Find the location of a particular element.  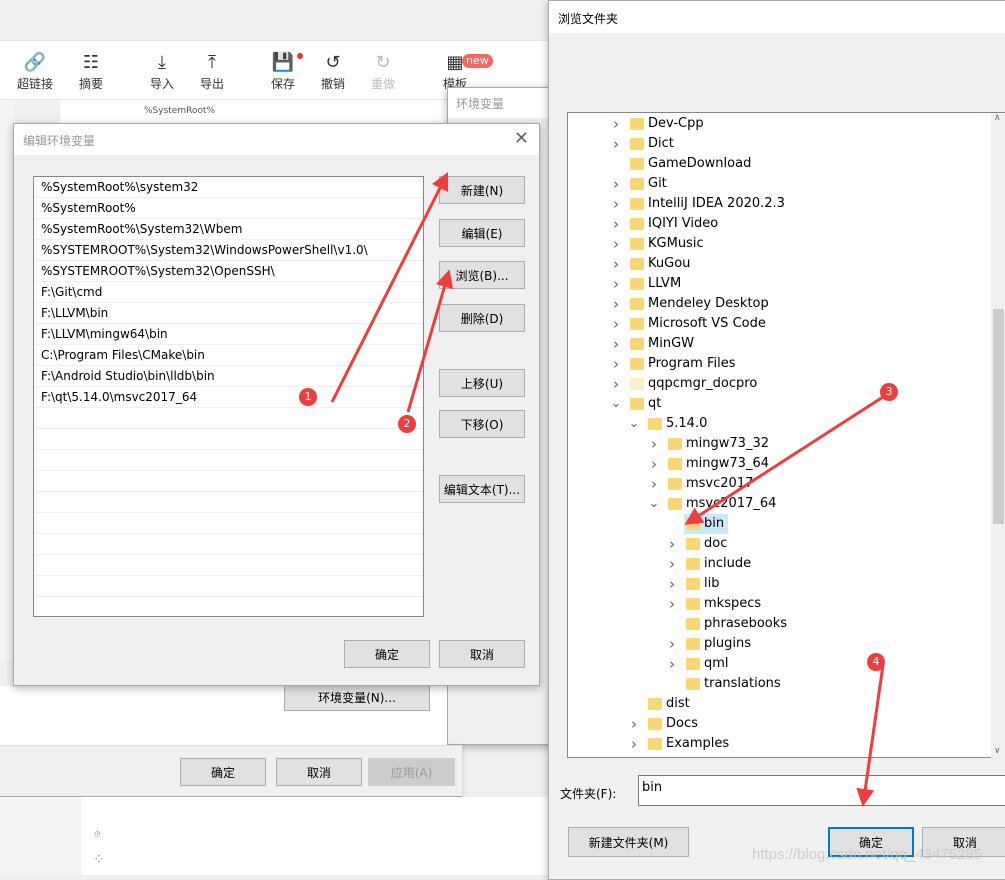

step-badge-4: 4 is located at coordinates (876, 662).